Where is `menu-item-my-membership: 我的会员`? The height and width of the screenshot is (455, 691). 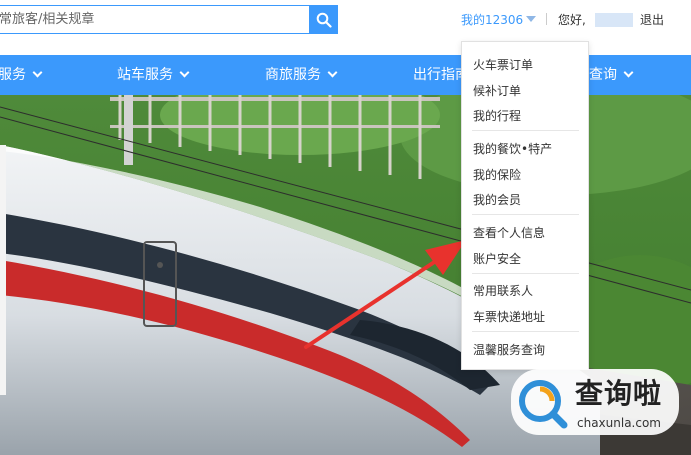
menu-item-my-membership: 我的会员 is located at coordinates (497, 199).